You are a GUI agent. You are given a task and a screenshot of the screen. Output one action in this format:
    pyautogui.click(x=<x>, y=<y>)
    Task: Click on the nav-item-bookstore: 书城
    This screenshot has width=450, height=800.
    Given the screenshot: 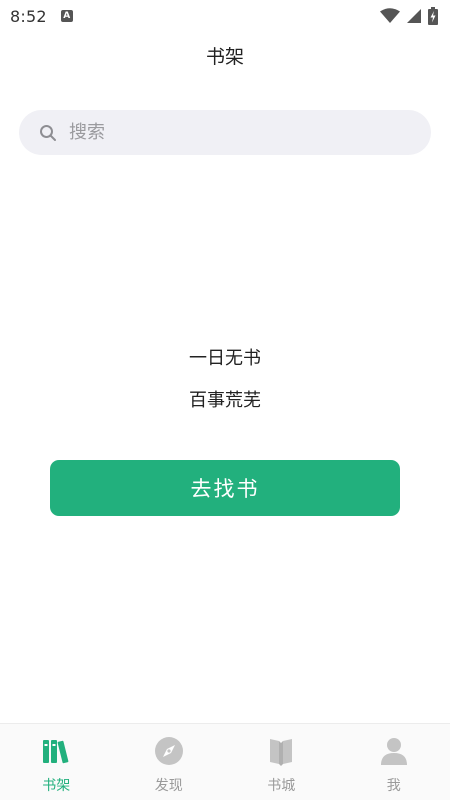 What is the action you would take?
    pyautogui.click(x=281, y=762)
    